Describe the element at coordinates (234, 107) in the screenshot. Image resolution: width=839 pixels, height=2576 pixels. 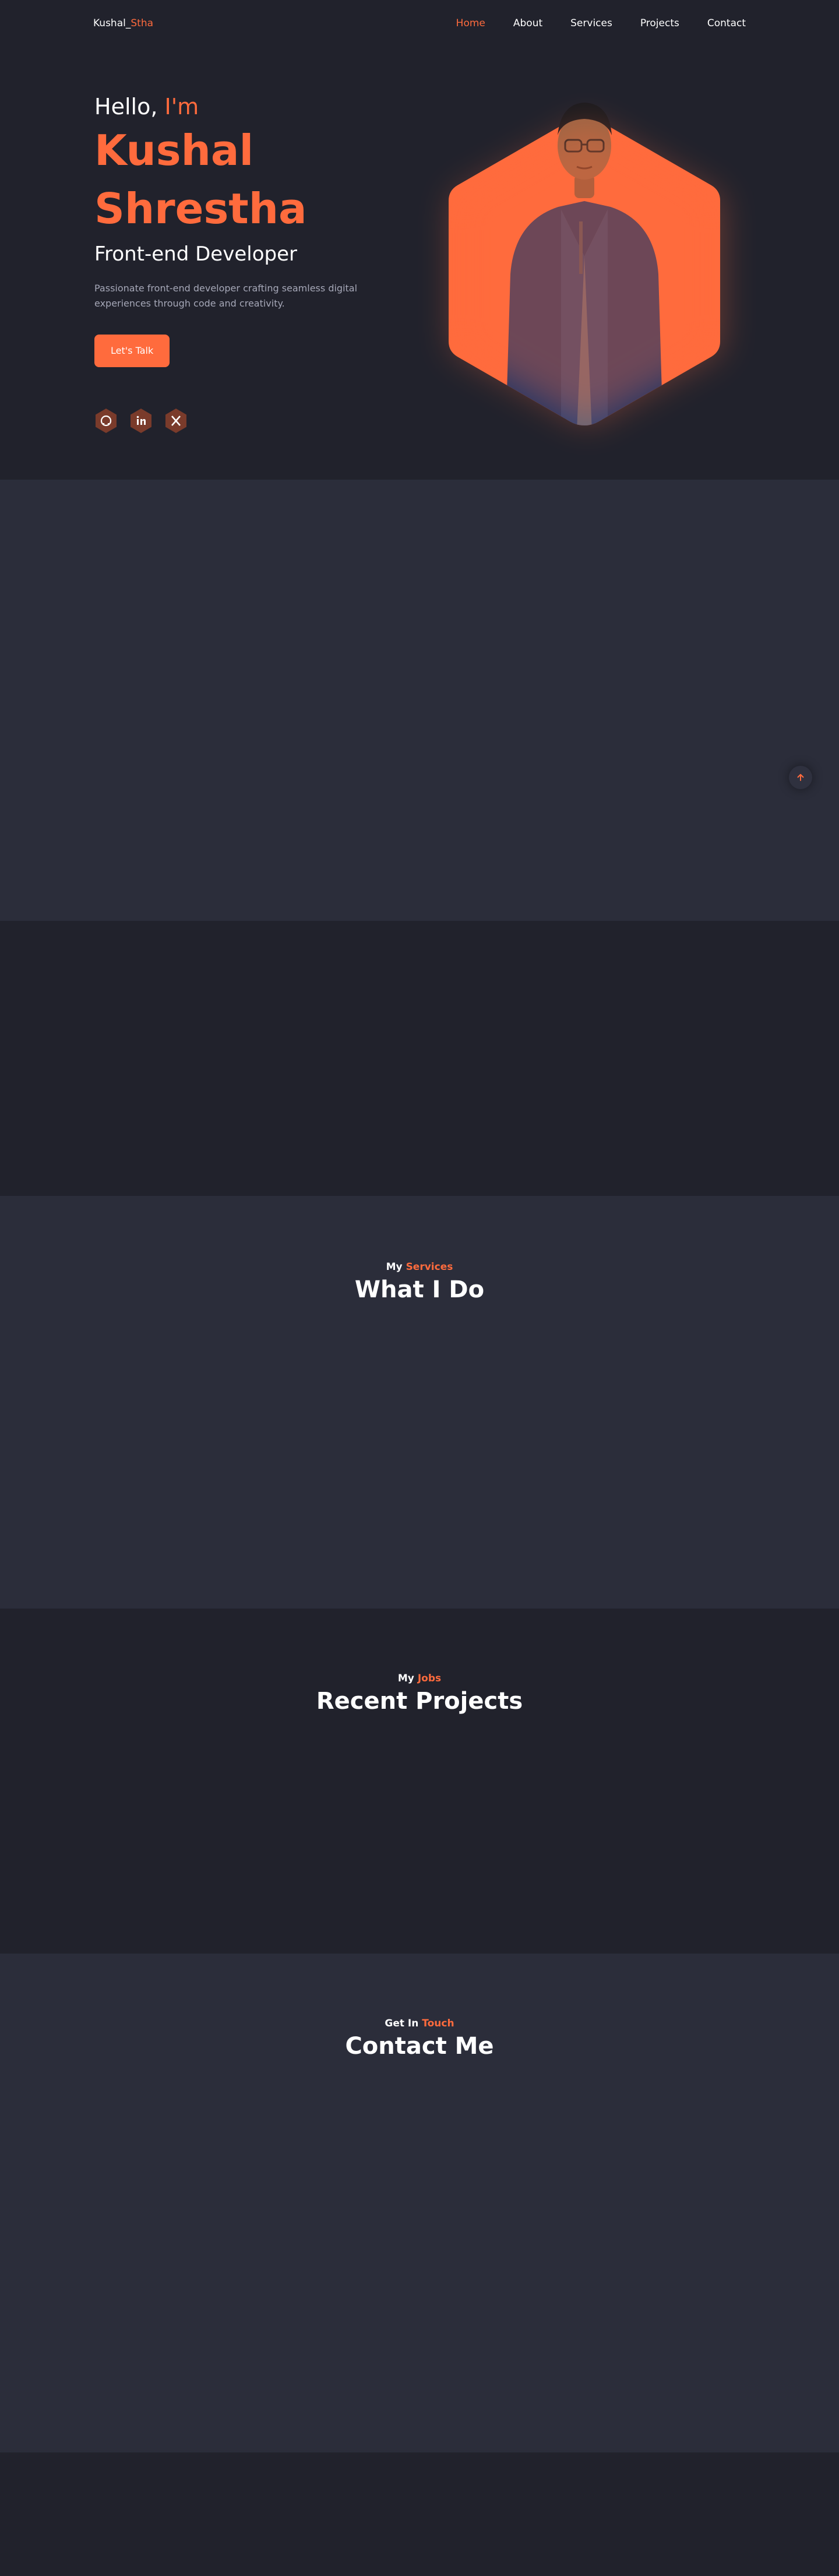
I see `hero-greeting: Hello, I'm` at that location.